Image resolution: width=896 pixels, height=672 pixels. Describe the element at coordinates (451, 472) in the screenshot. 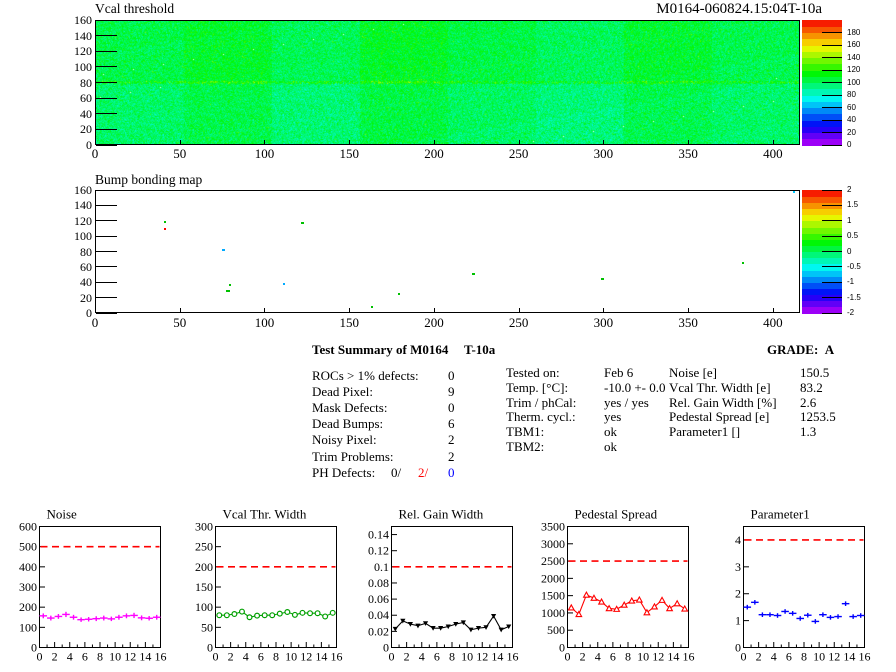

I see `ph-defects-value-3: 0` at that location.